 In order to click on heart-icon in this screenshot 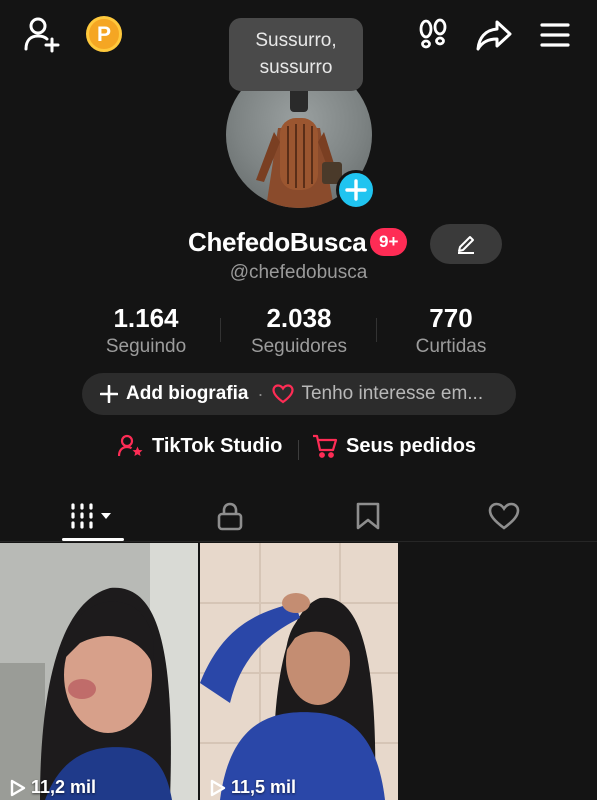, I will do `click(283, 394)`.